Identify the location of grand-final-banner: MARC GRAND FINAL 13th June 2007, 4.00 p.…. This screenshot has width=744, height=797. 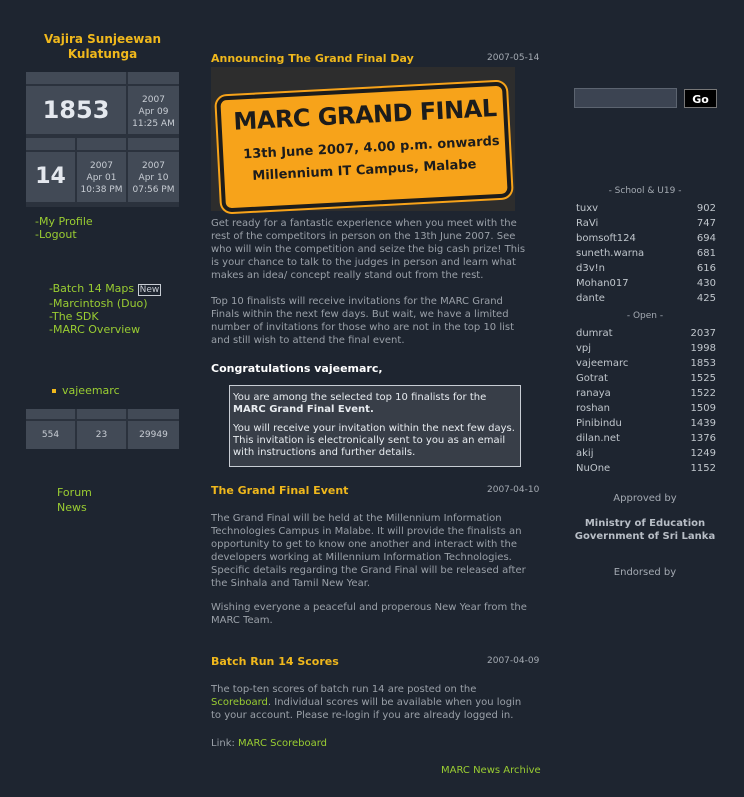
(363, 140).